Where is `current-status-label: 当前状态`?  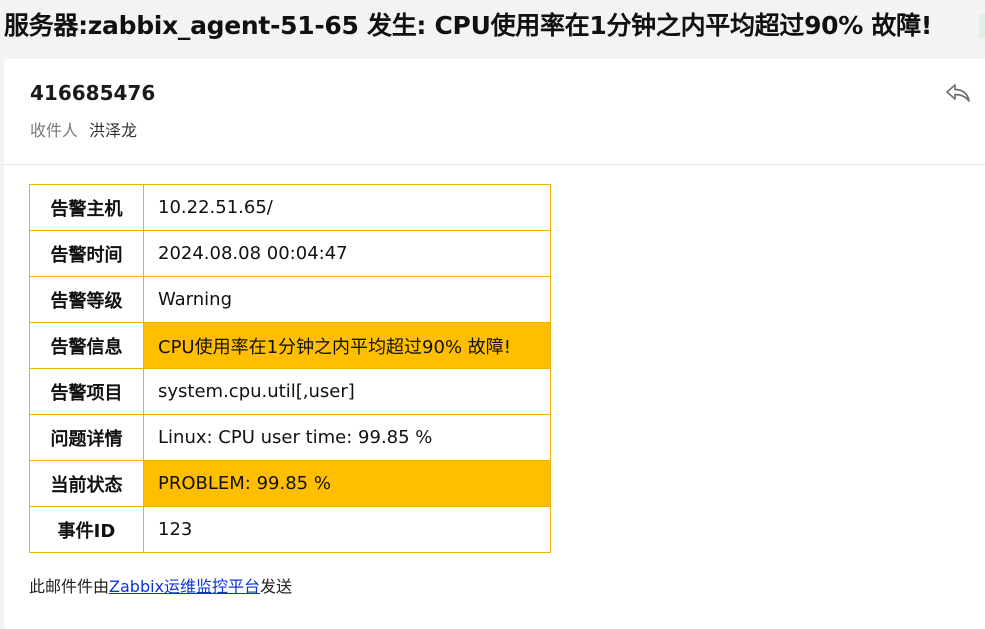
current-status-label: 当前状态 is located at coordinates (86, 483).